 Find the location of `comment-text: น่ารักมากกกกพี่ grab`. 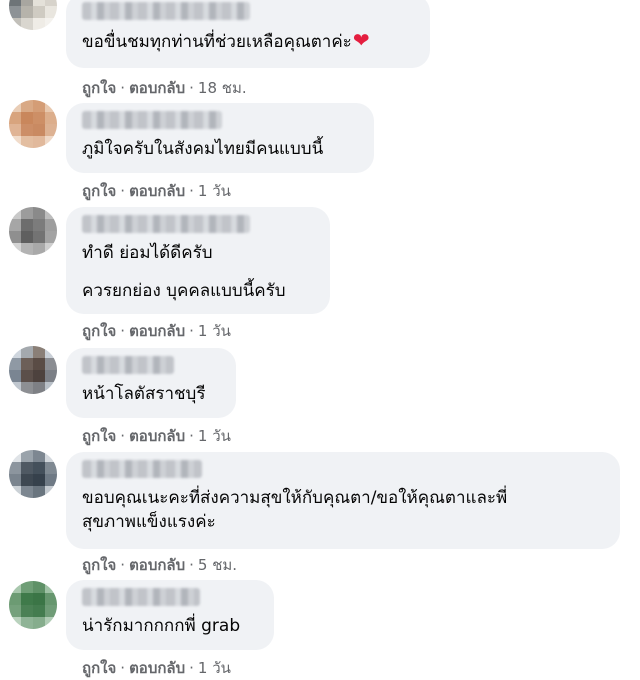

comment-text: น่ารักมากกกกพี่ grab is located at coordinates (161, 626).